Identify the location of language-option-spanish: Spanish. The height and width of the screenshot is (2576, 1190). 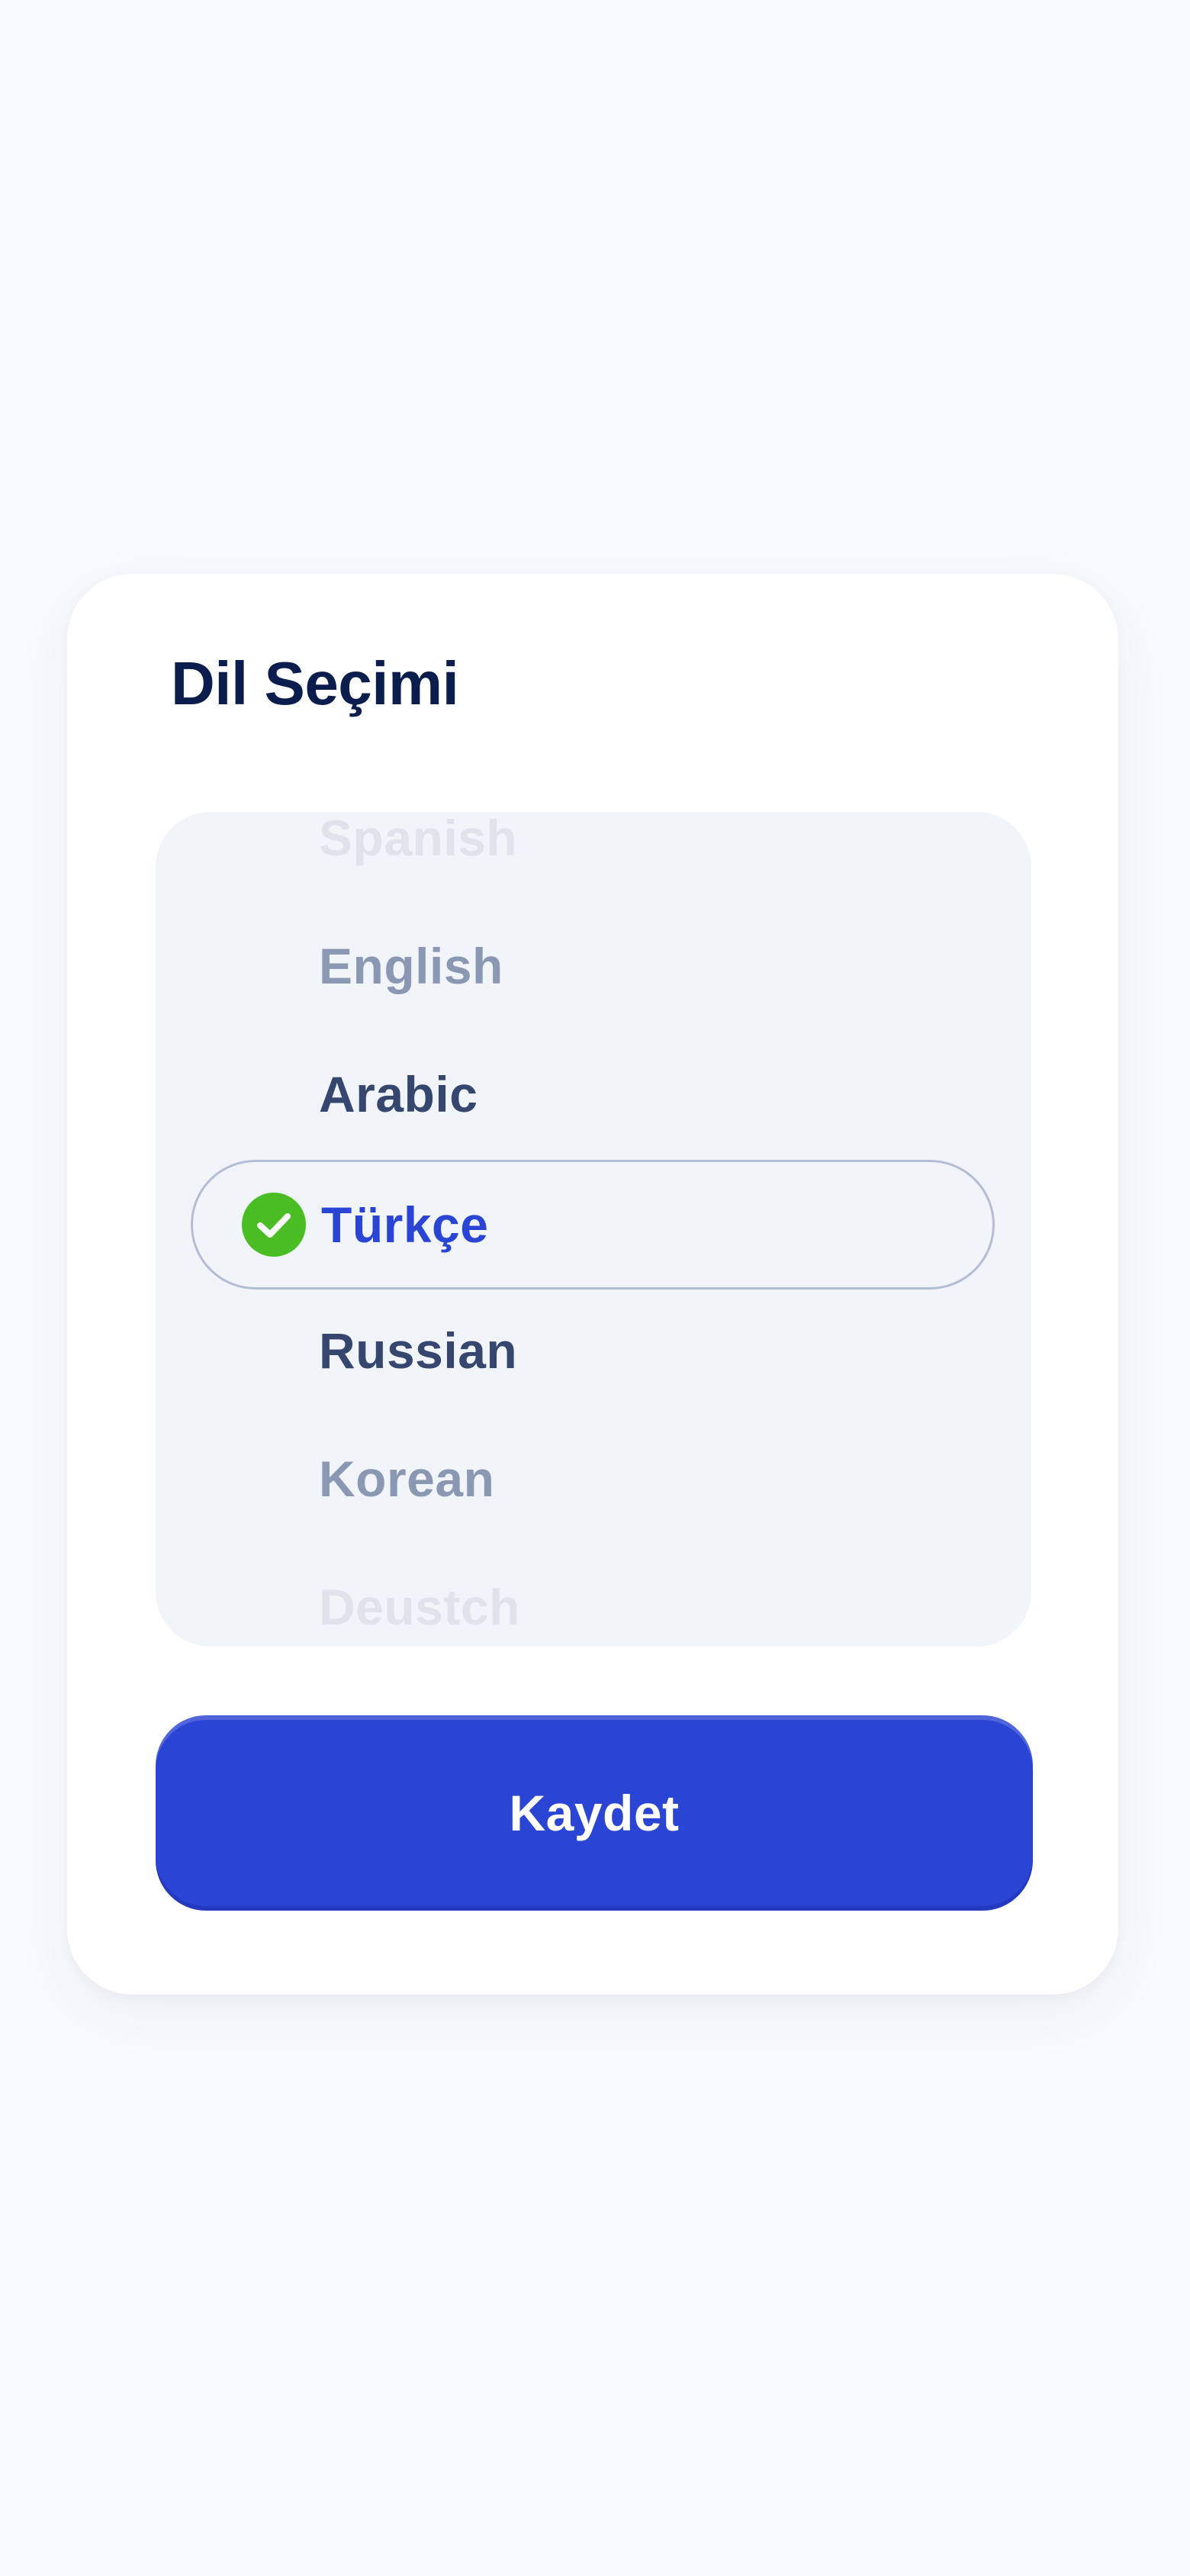
(418, 848).